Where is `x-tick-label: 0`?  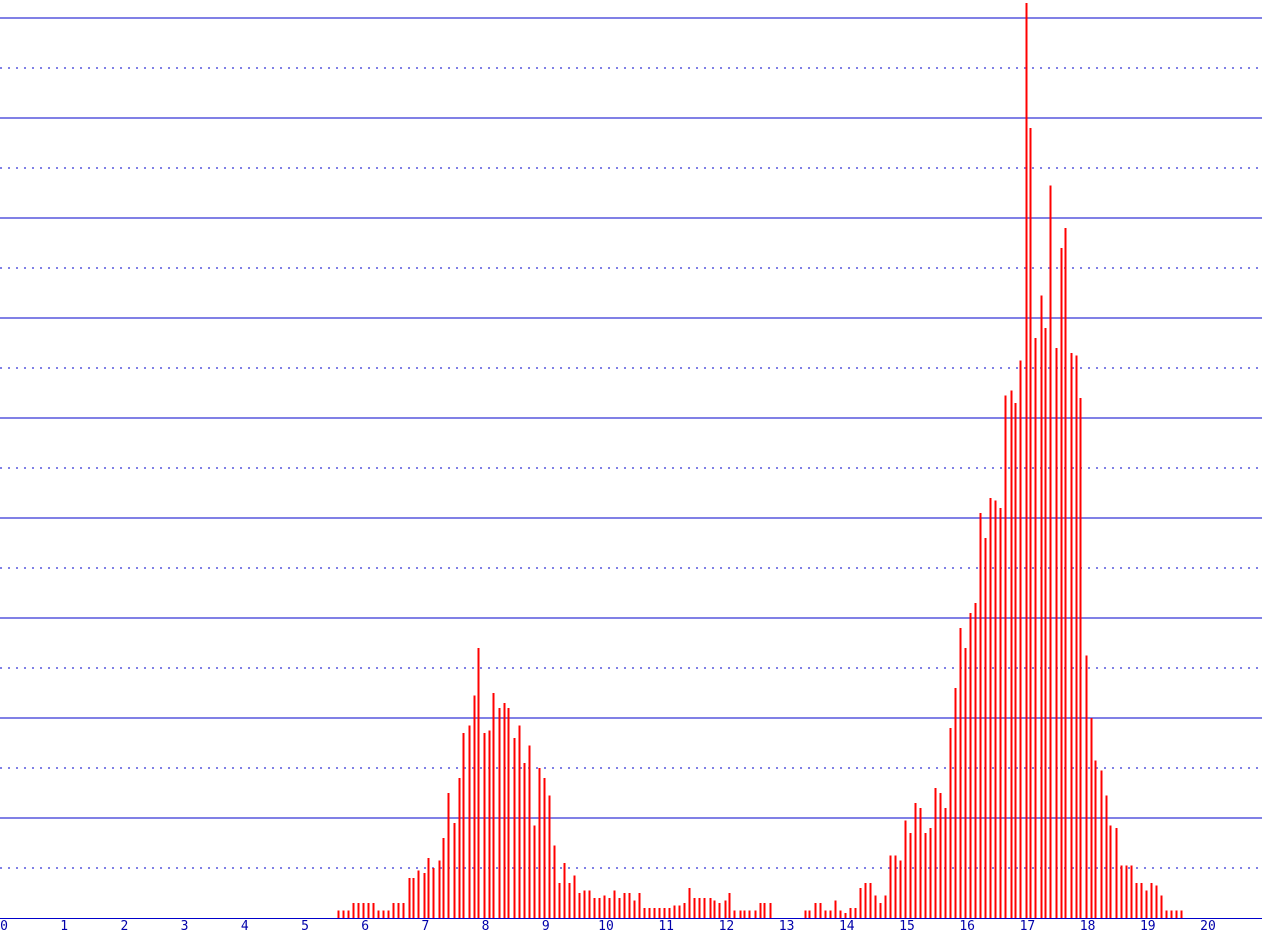 x-tick-label: 0 is located at coordinates (4, 926).